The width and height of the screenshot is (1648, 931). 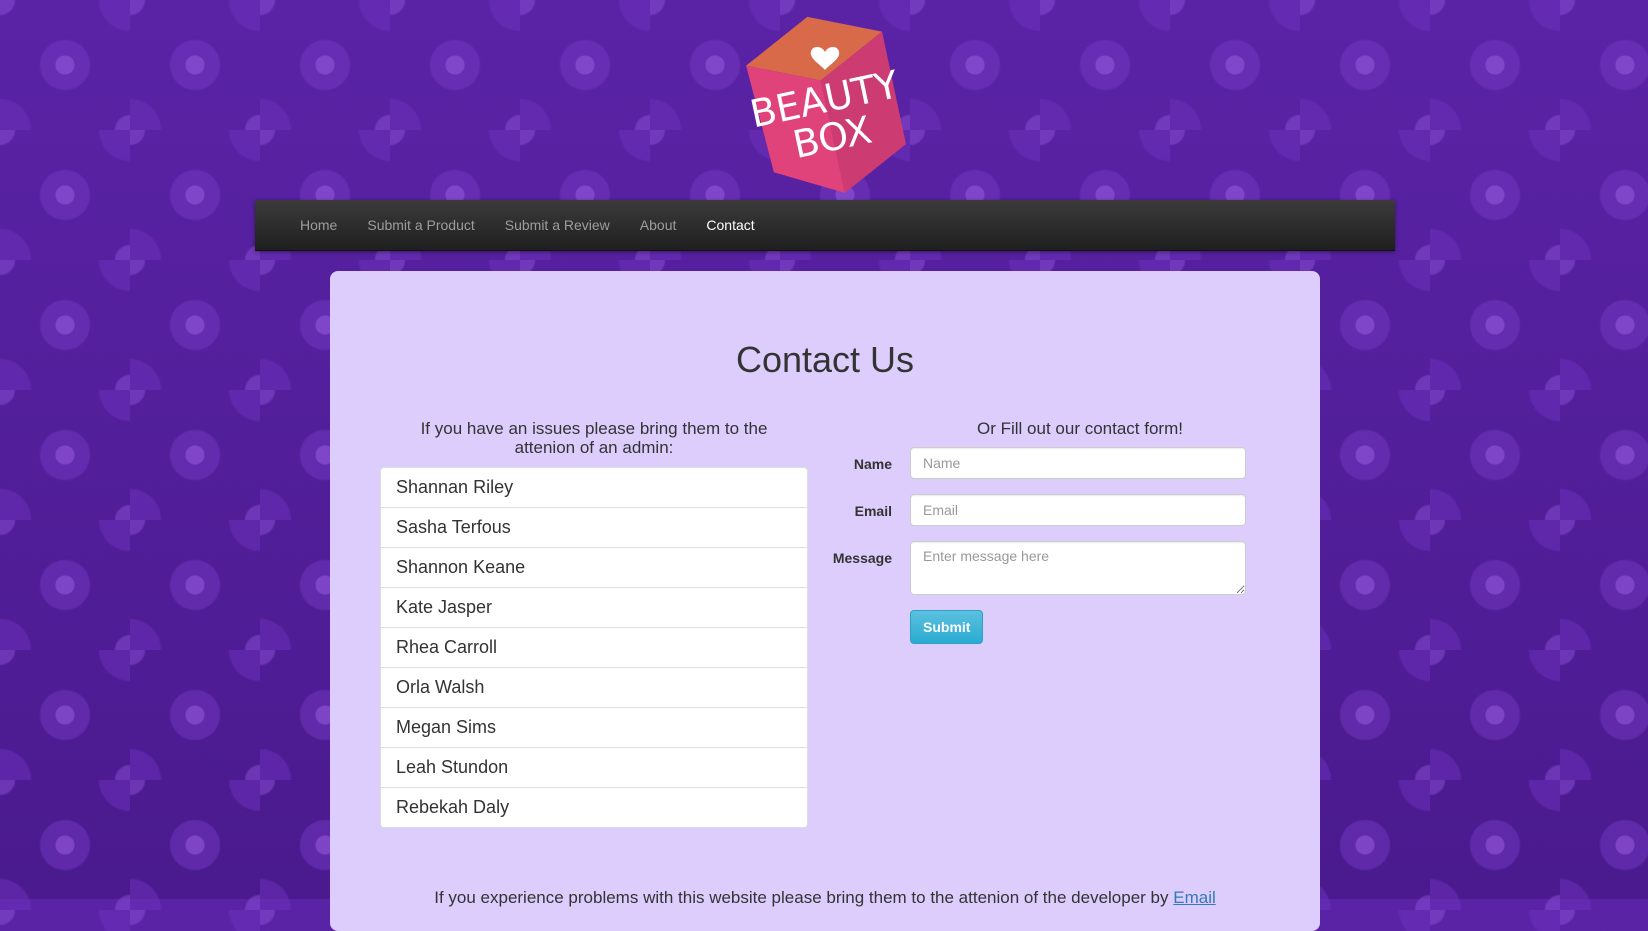 I want to click on nav-about-link: About, so click(x=658, y=225).